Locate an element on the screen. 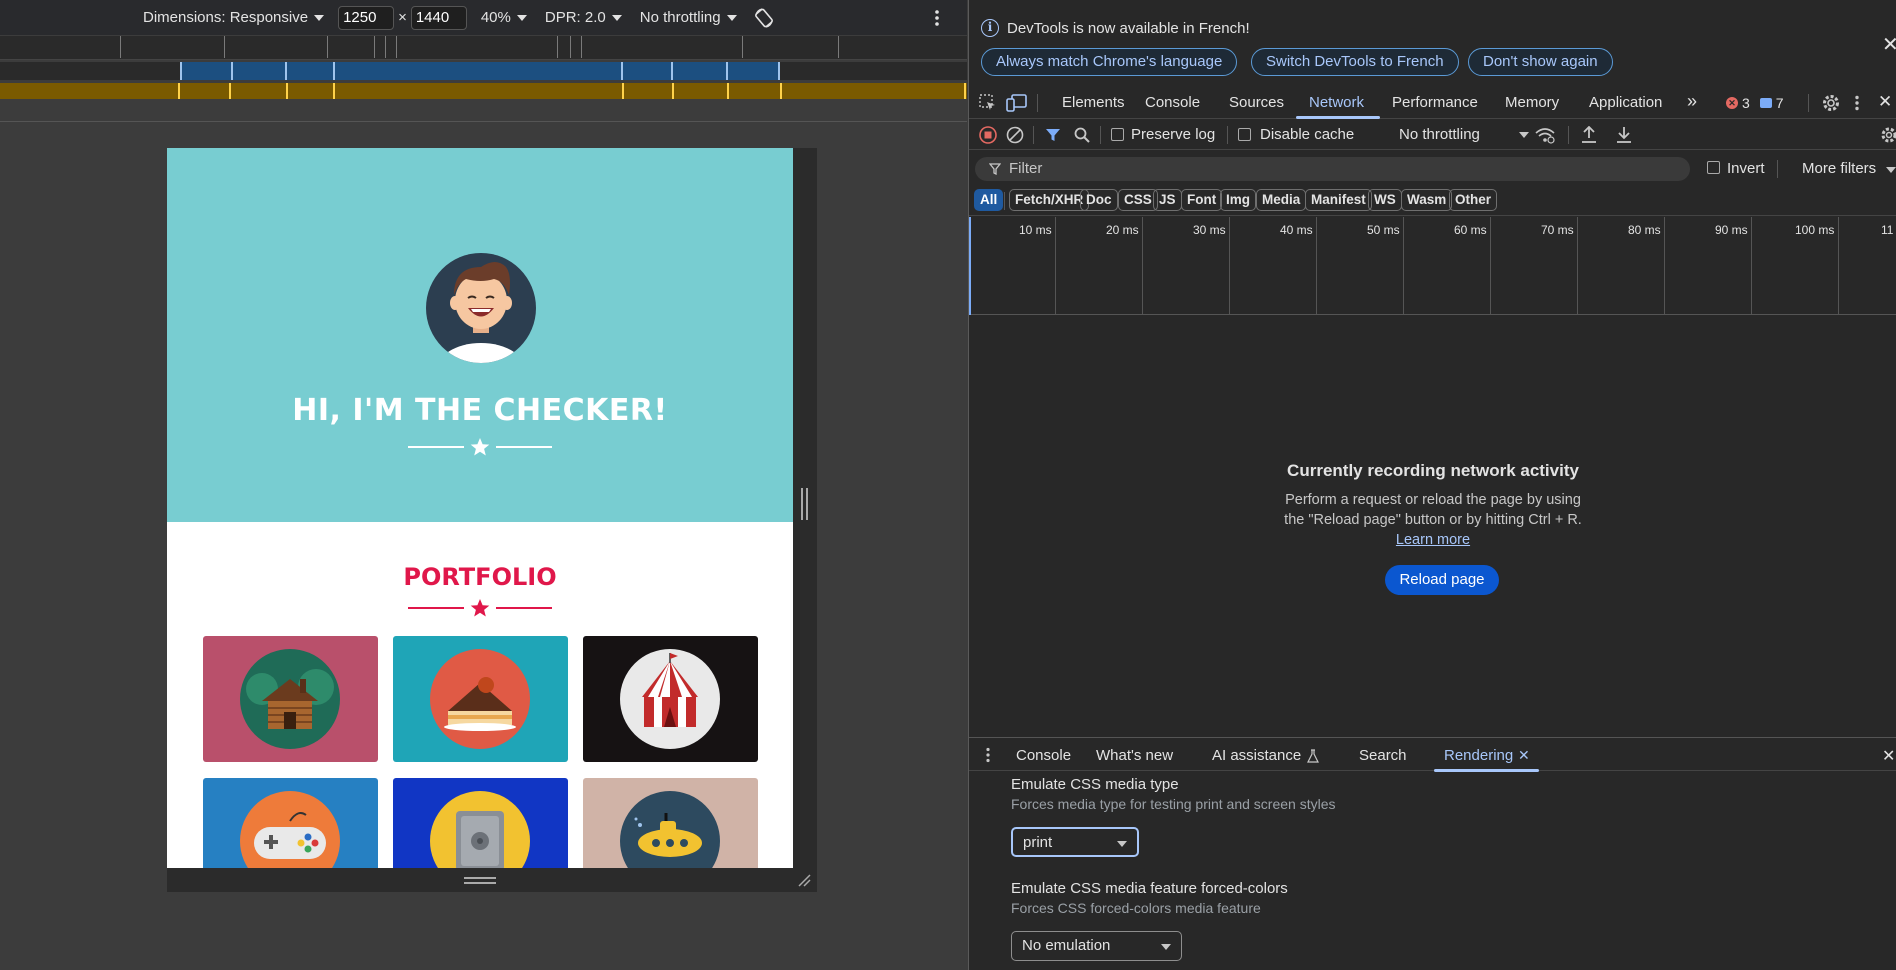  type-filter-js: JS is located at coordinates (1167, 200).